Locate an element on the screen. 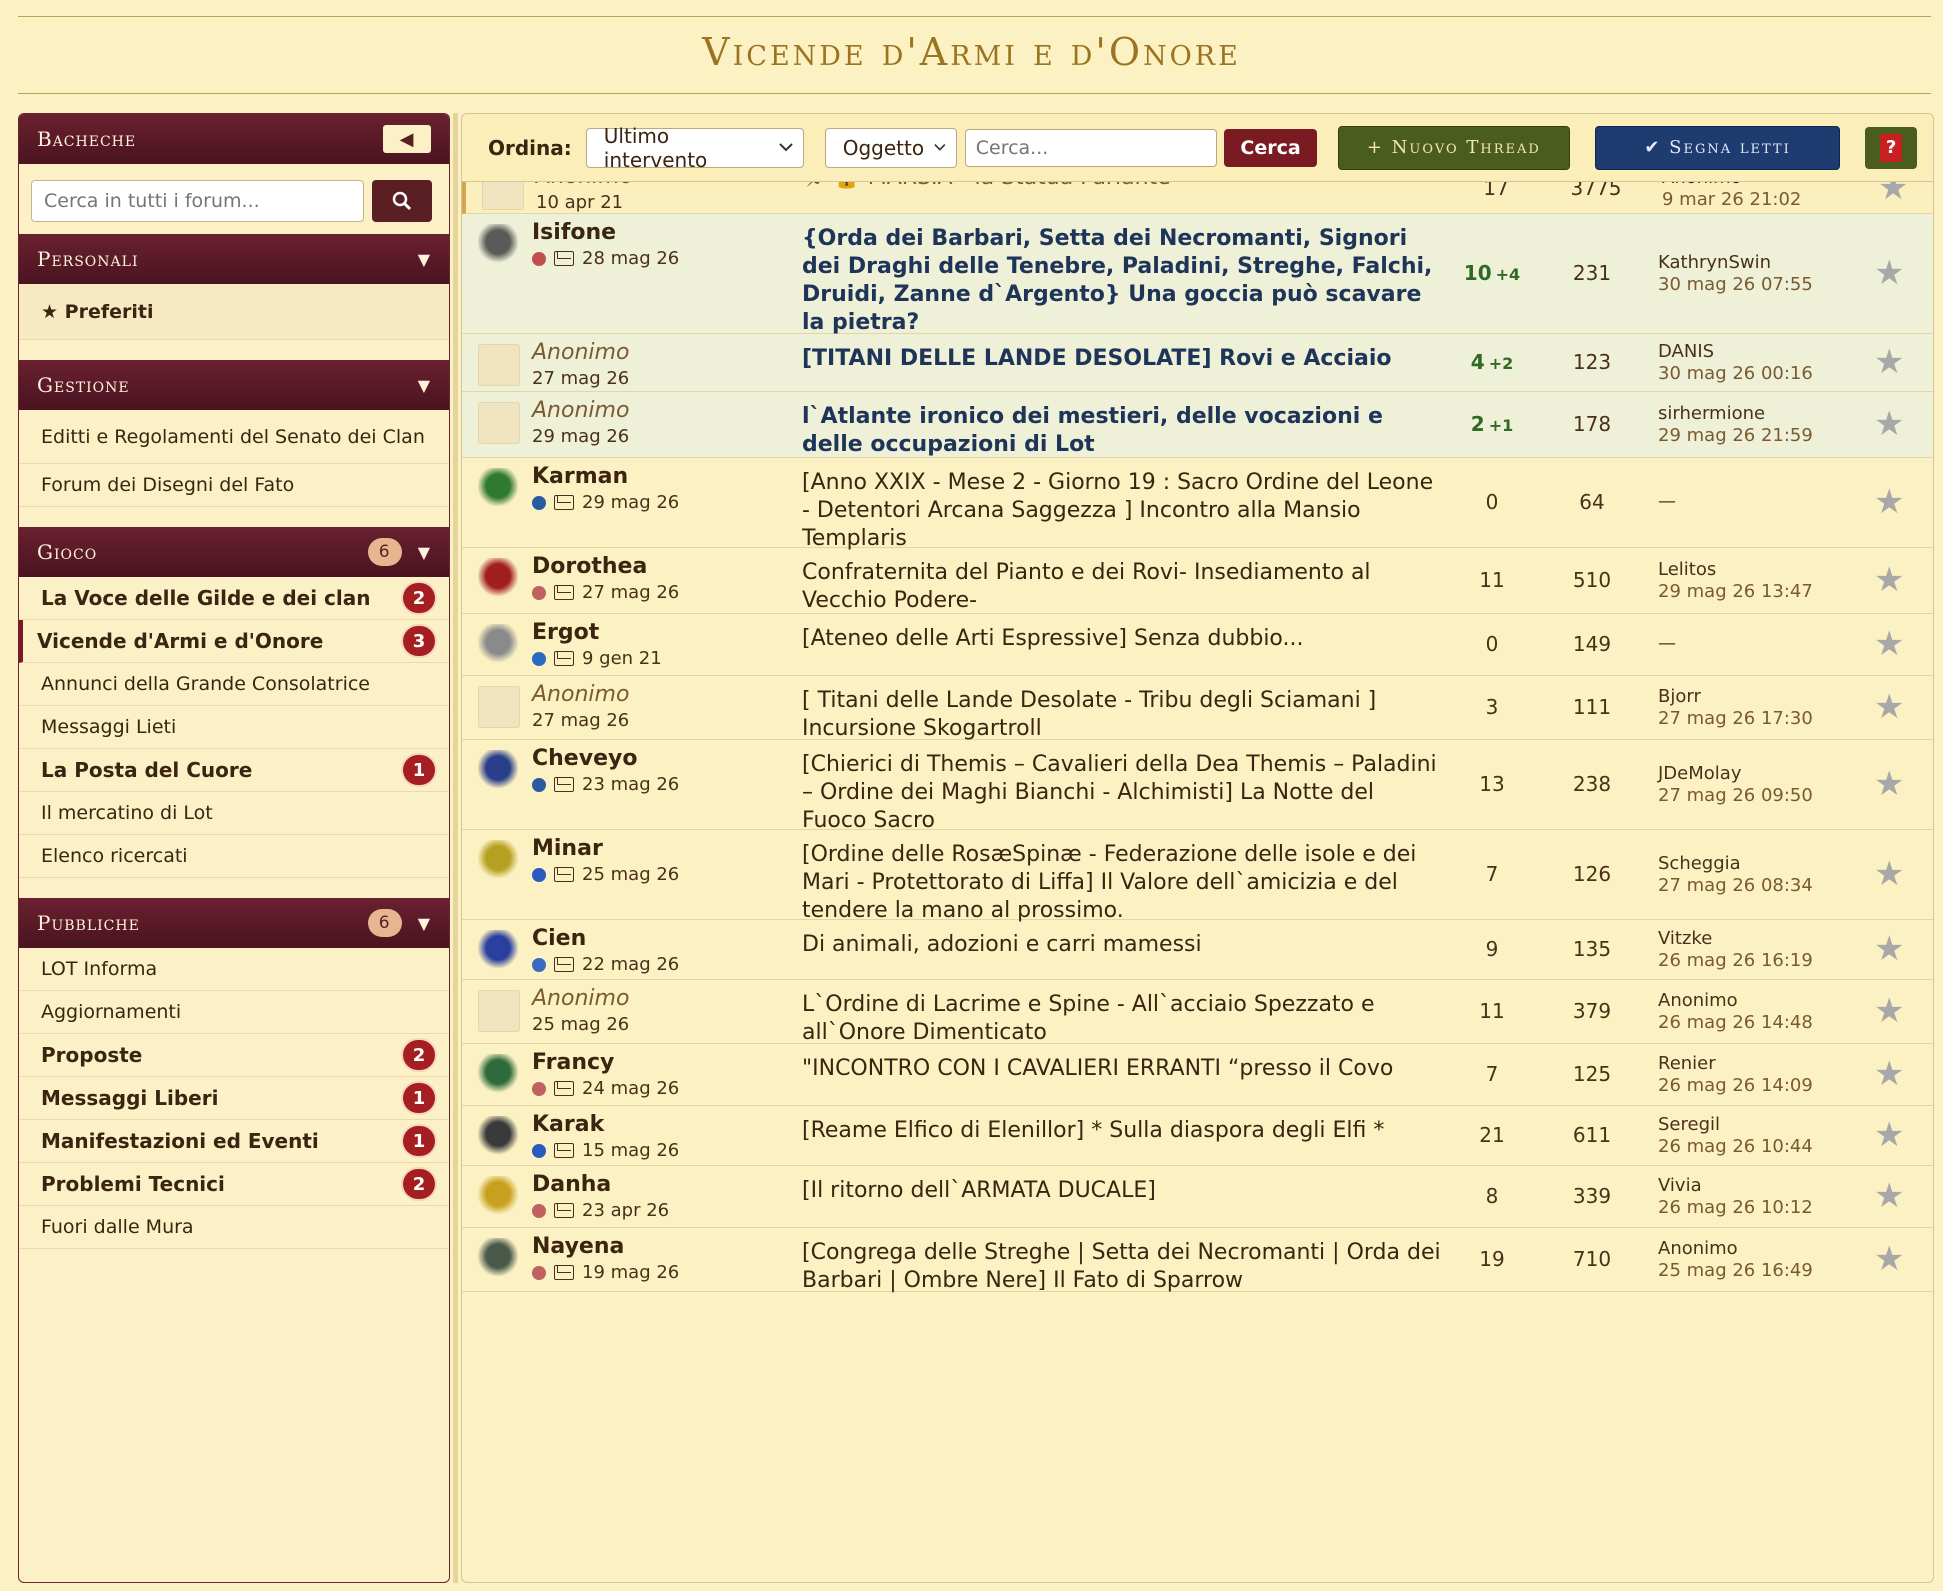  last-post-user: sirhermione is located at coordinates (1735, 414).